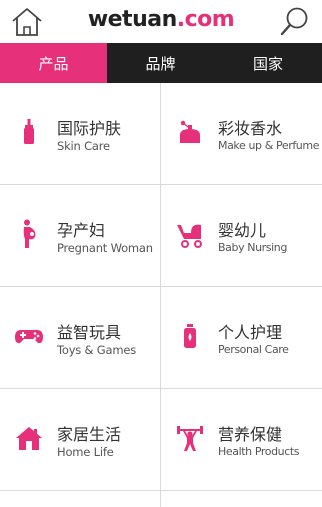 The height and width of the screenshot is (507, 322). I want to click on personal-care-icon, so click(190, 336).